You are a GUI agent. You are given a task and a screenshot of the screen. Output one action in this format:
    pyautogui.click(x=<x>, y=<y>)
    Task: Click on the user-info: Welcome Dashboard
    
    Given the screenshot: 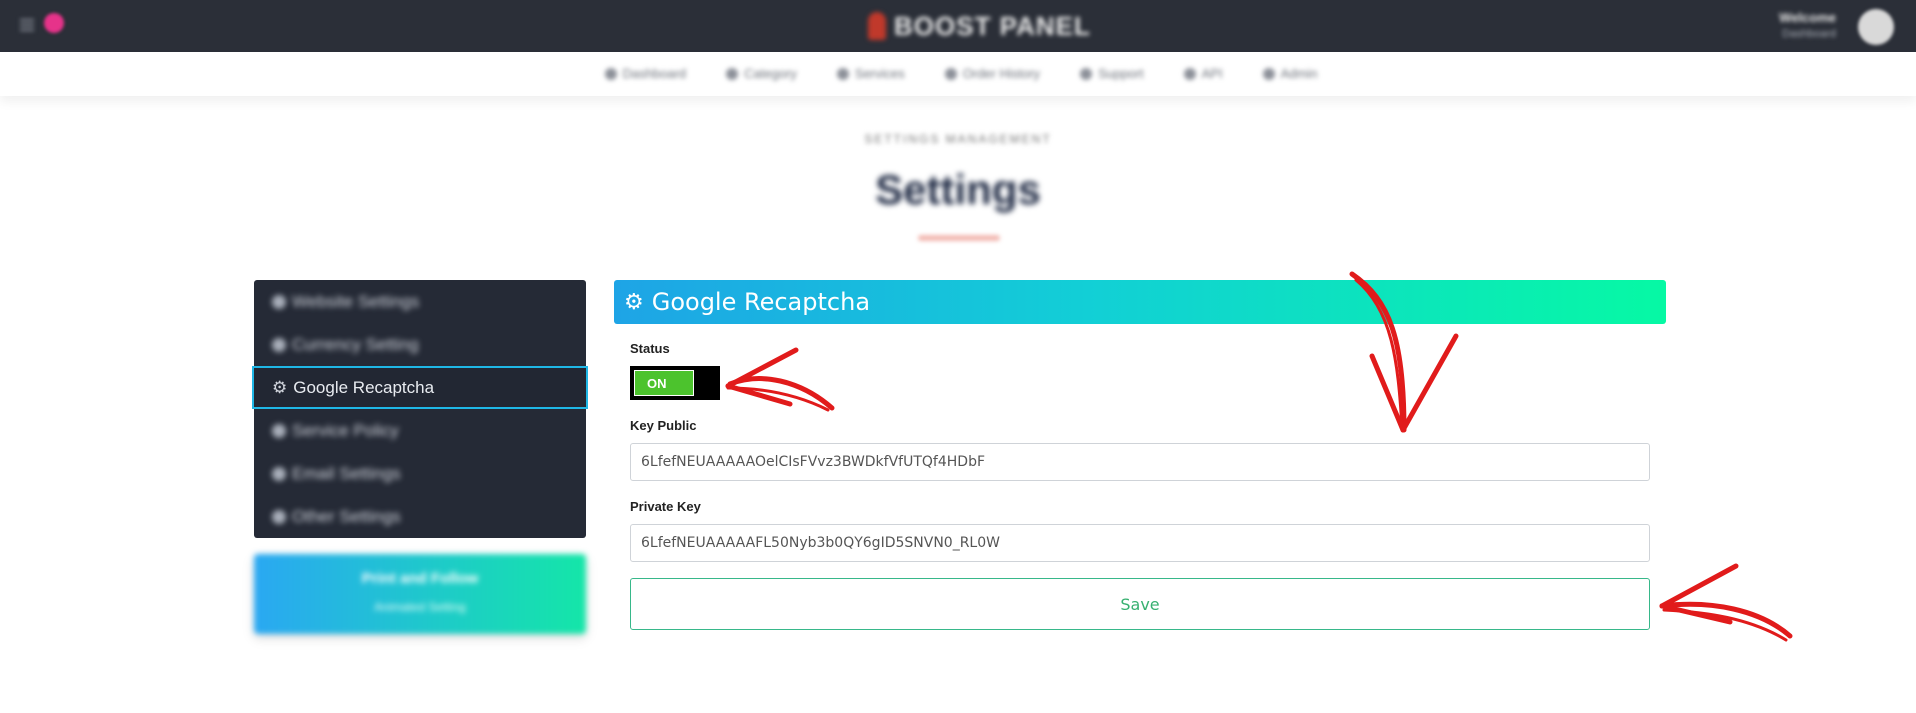 What is the action you would take?
    pyautogui.click(x=1807, y=25)
    